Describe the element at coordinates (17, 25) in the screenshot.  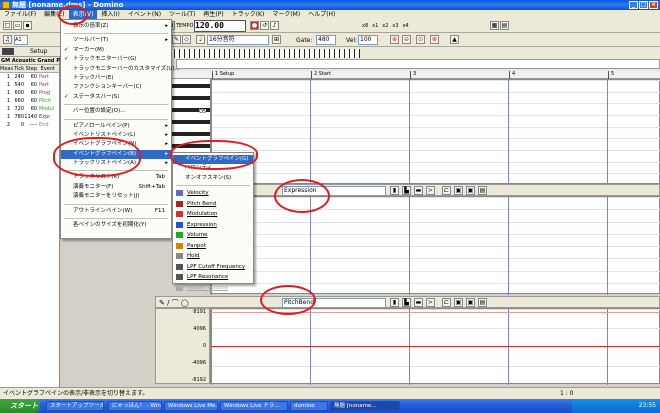
I see `open-file-icon: ▭` at that location.